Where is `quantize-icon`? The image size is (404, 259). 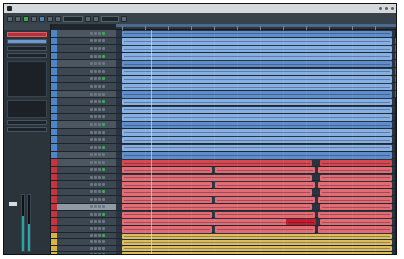 quantize-icon is located at coordinates (124, 18).